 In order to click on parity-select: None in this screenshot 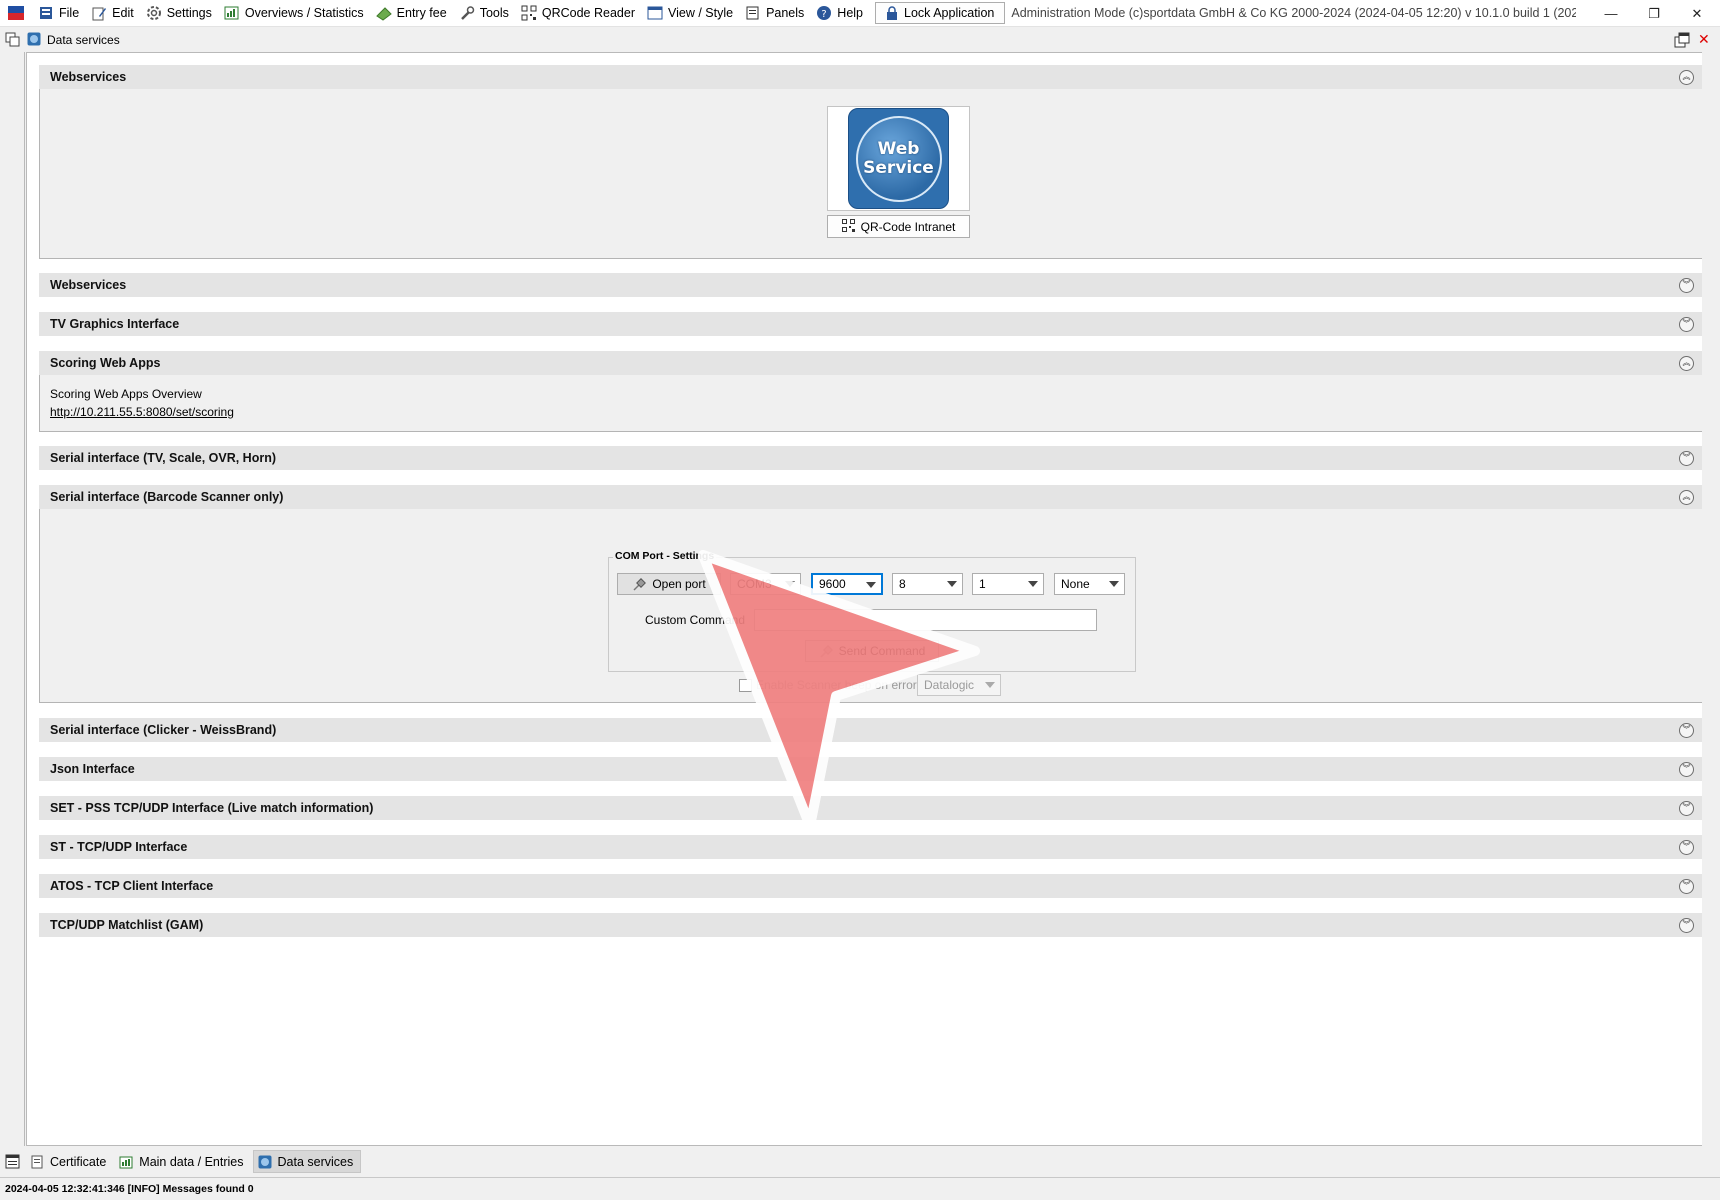, I will do `click(1089, 584)`.